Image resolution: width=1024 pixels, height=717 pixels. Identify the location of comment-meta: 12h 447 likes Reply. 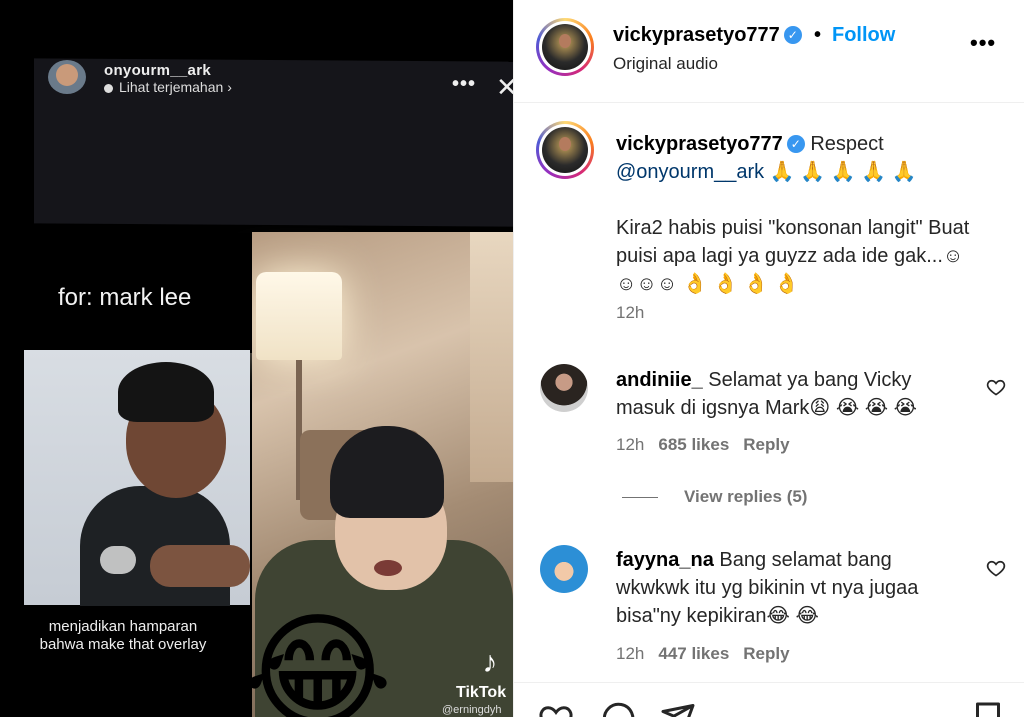
(710, 654).